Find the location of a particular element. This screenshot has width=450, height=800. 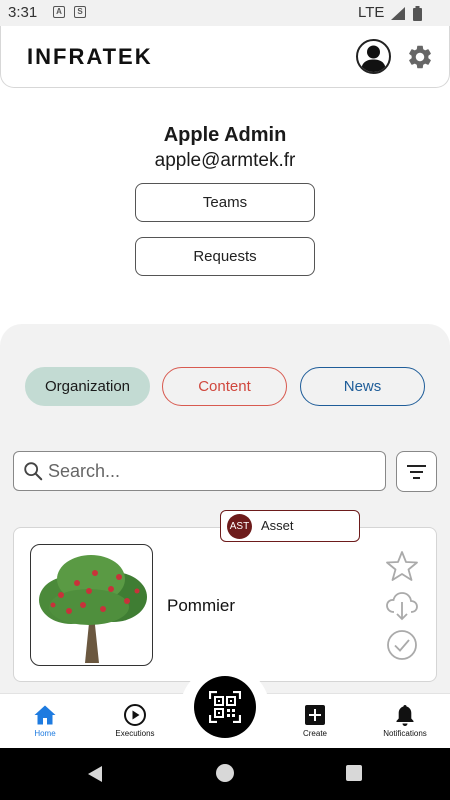

requests-button: Requests is located at coordinates (225, 256).